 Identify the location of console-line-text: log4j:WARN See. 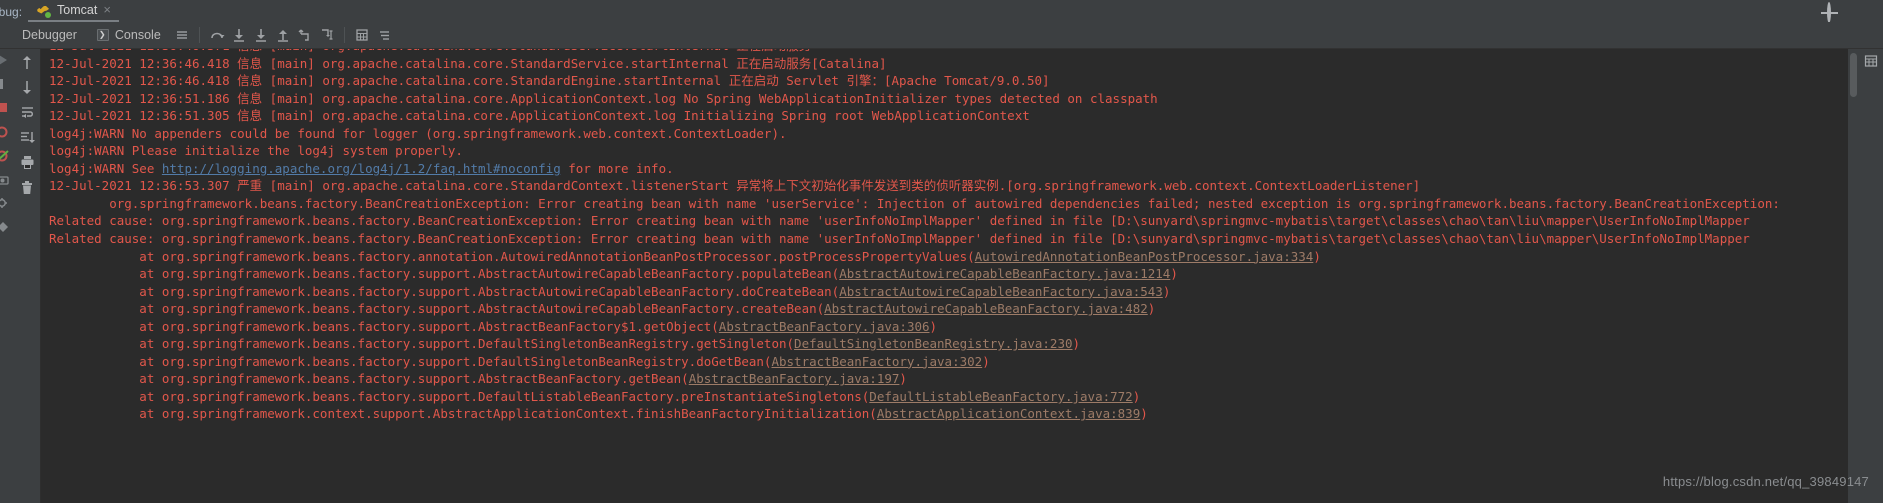
(105, 168).